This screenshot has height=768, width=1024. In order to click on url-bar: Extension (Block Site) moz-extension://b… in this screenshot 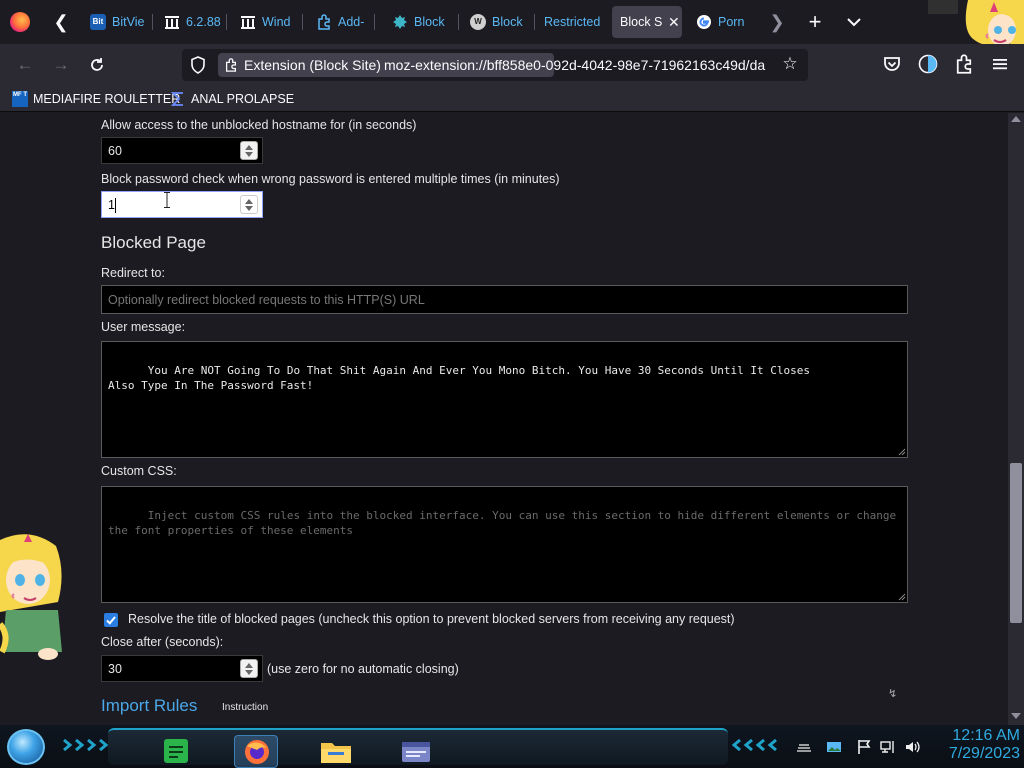, I will do `click(495, 65)`.